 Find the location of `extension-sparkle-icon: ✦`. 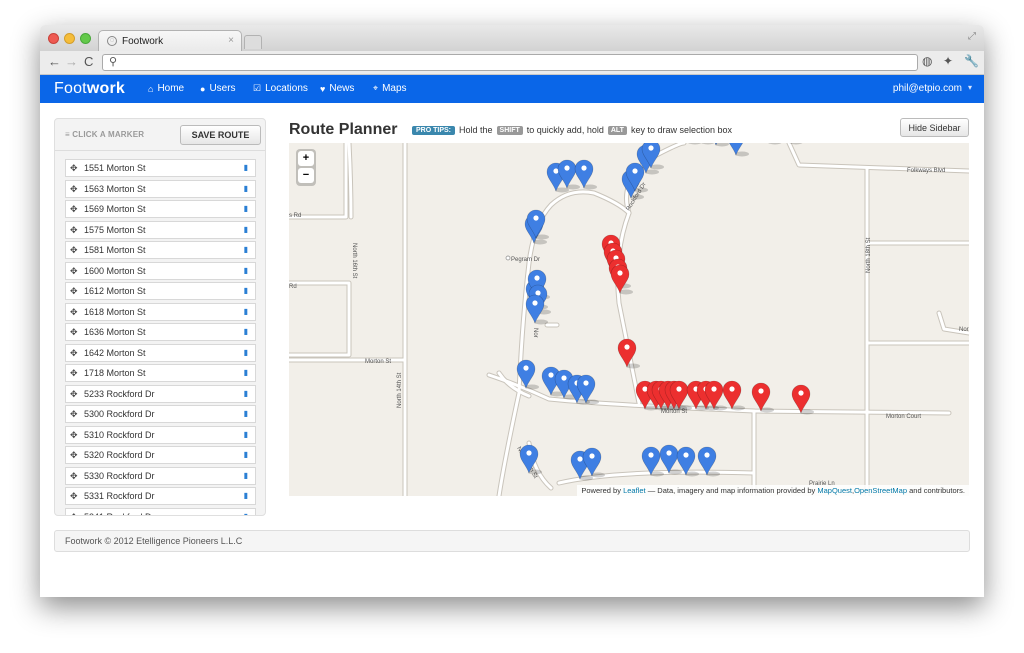

extension-sparkle-icon: ✦ is located at coordinates (948, 61).